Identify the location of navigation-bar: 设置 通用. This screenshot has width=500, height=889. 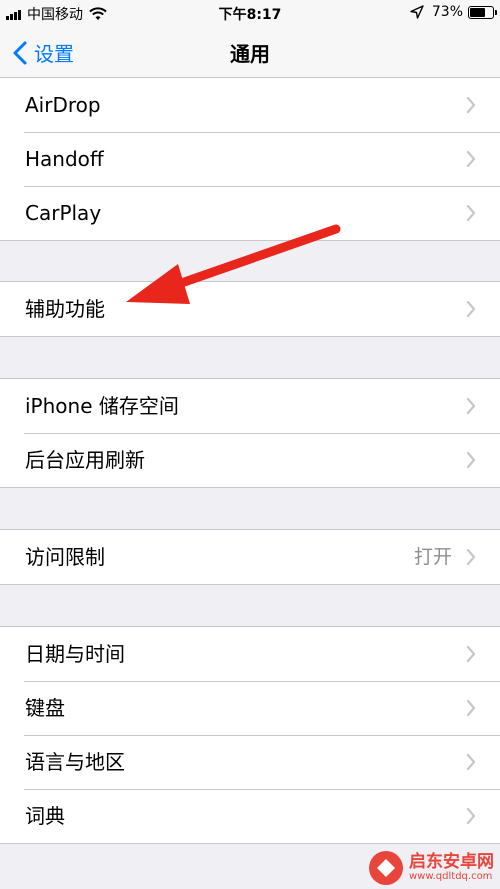
(250, 52).